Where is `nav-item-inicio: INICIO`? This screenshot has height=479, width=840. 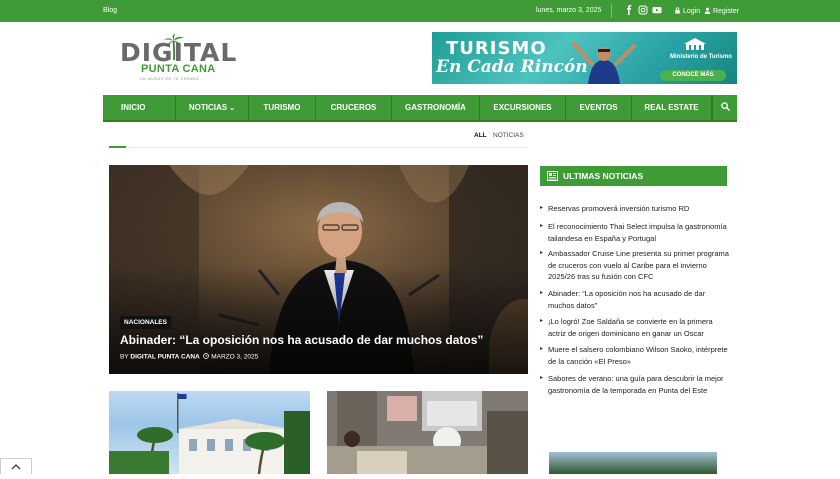 nav-item-inicio: INICIO is located at coordinates (139, 107).